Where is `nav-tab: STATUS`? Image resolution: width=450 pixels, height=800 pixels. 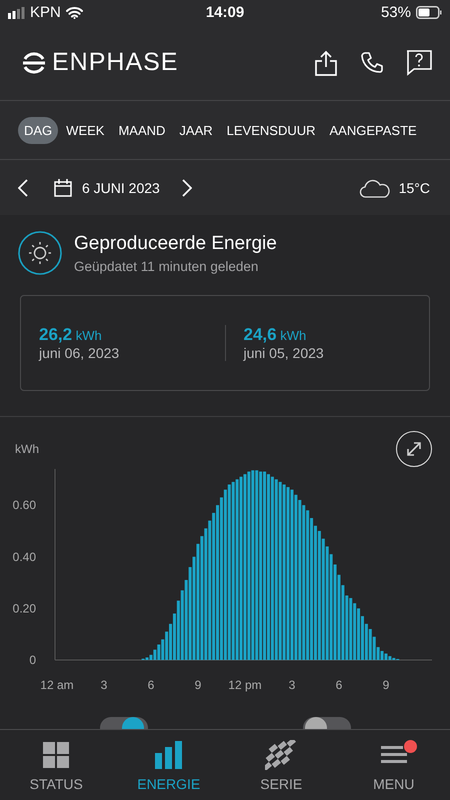
nav-tab: STATUS is located at coordinates (56, 765).